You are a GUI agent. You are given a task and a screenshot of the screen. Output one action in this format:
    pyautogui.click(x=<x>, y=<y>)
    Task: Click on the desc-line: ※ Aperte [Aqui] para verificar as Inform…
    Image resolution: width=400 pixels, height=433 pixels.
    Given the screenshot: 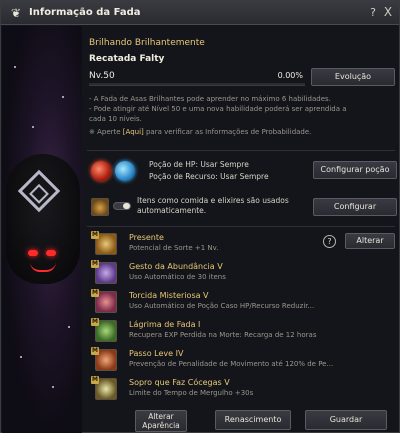 What is the action you would take?
    pyautogui.click(x=243, y=132)
    